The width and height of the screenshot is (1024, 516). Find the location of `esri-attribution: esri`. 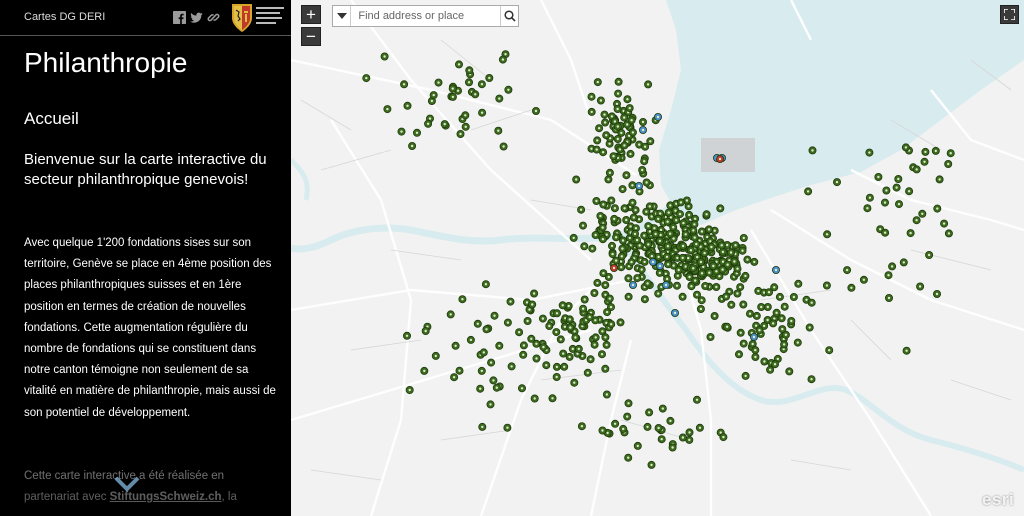

esri-attribution: esri is located at coordinates (998, 500).